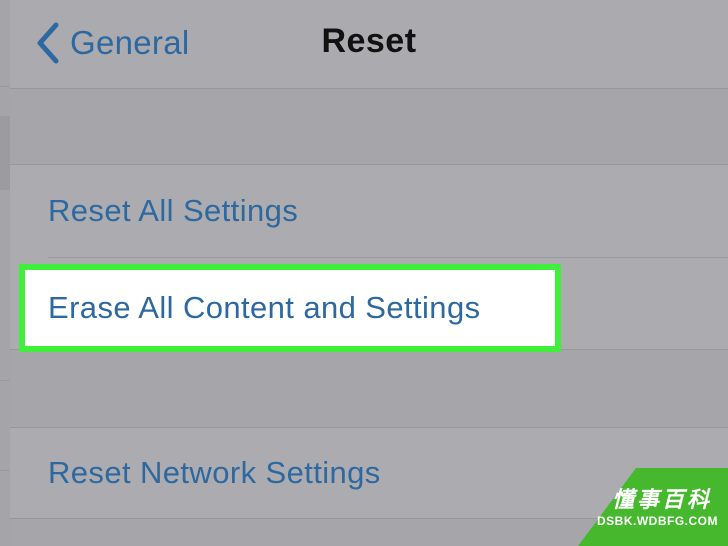  Describe the element at coordinates (264, 307) in the screenshot. I see `erase-all-content-and-settings-label: Erase All Content and Settings` at that location.